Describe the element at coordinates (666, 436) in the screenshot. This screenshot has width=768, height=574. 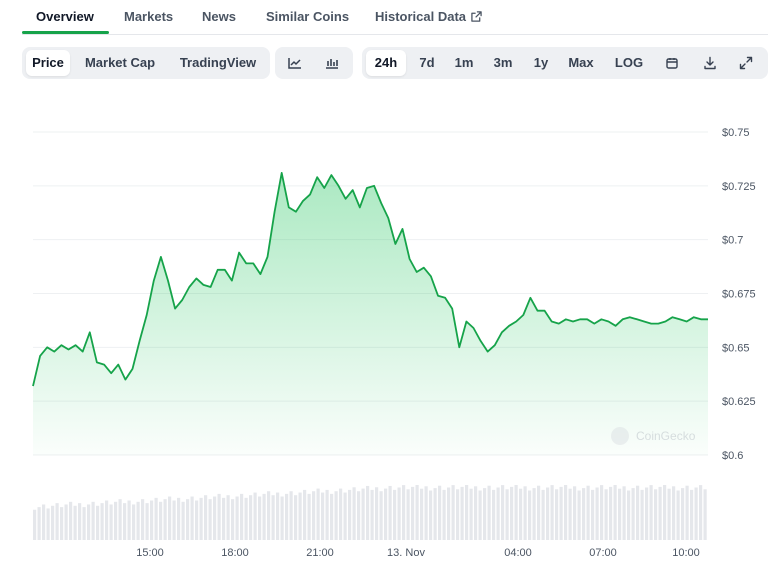
I see `watermark-text: CoinGecko` at that location.